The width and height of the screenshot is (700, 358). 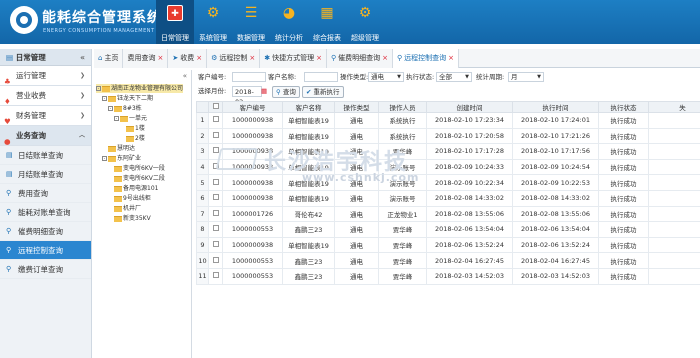 What do you see at coordinates (555, 182) in the screenshot?
I see `table-cell: 2018-02-09 10:22:53` at bounding box center [555, 182].